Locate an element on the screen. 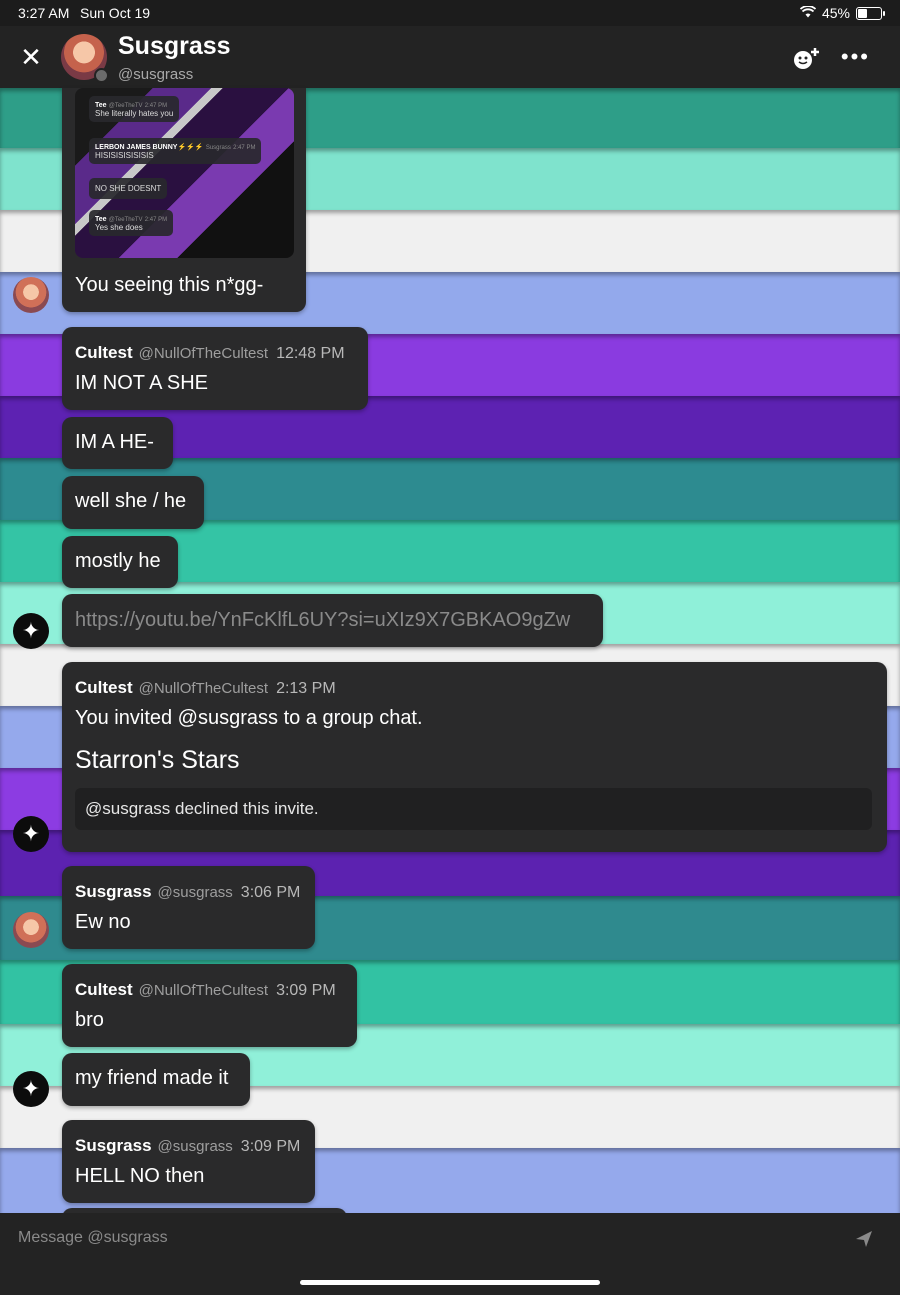  message-bubble: Susgrass @susgrass 3:09 PM HELL NO then is located at coordinates (188, 1161).